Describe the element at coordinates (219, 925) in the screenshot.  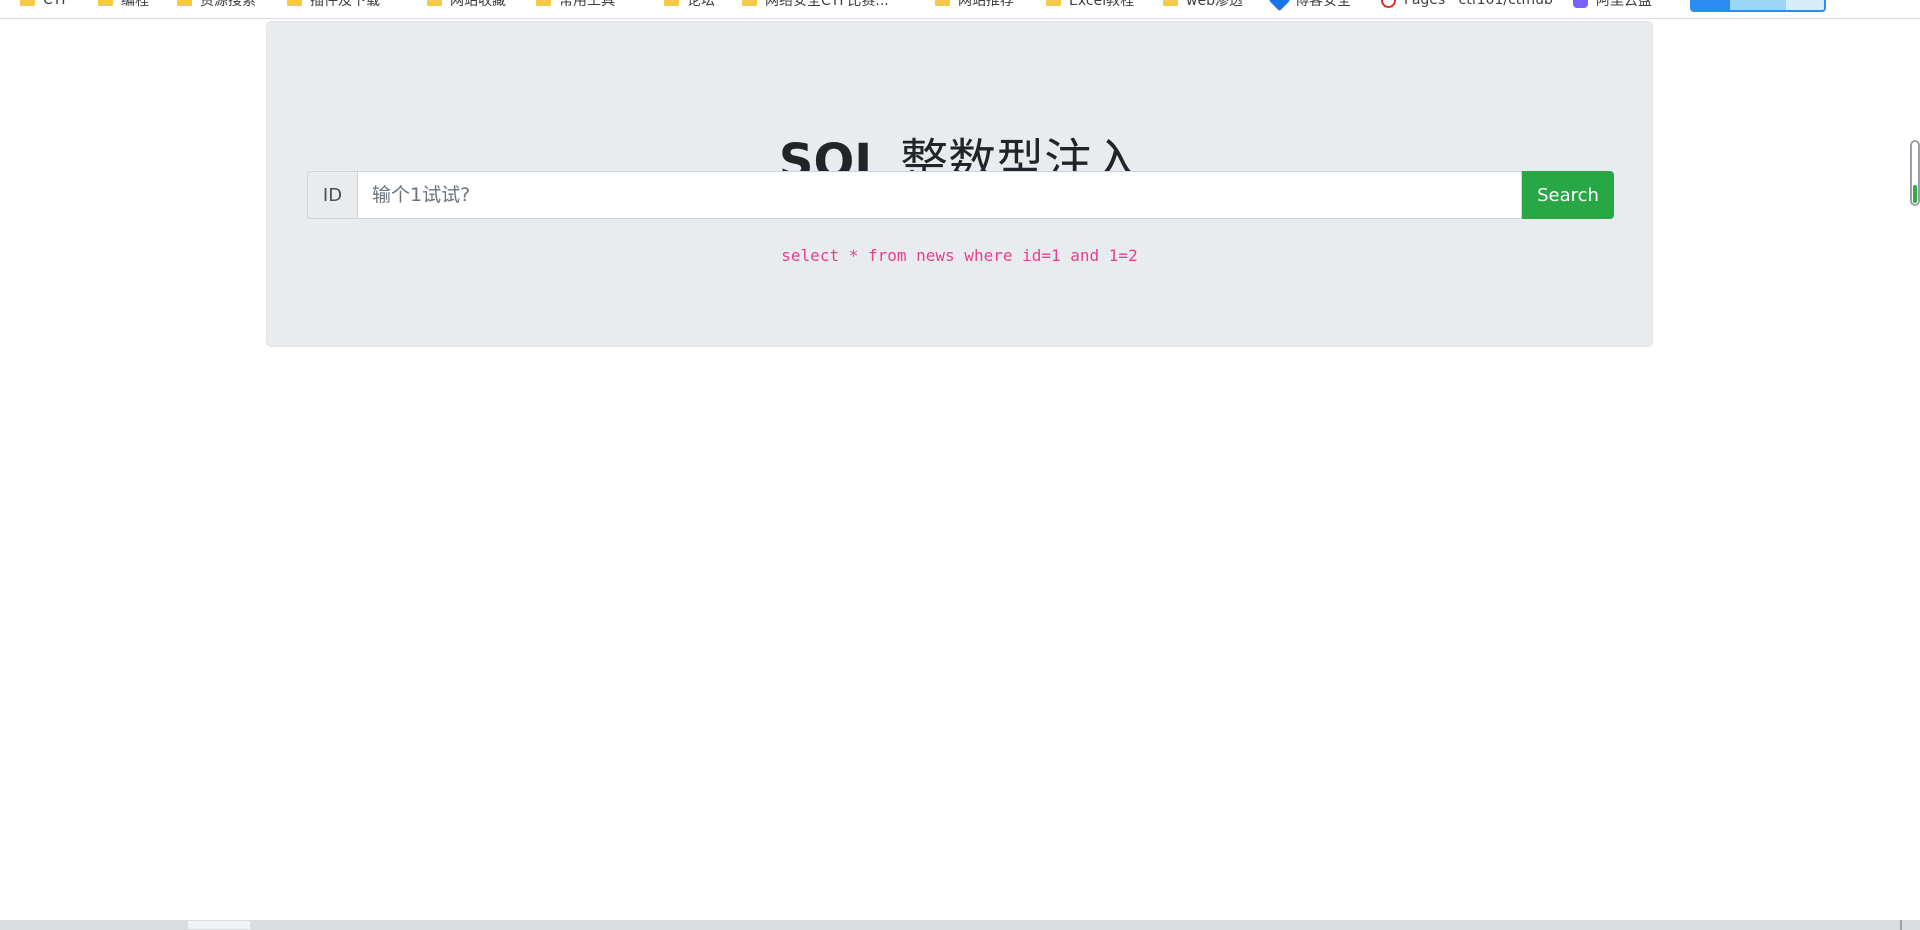
I see `scrollbar-thumb` at that location.